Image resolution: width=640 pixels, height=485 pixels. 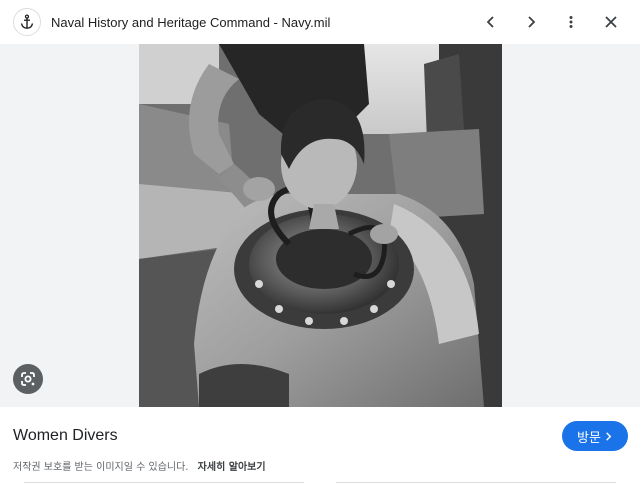 I want to click on chevron-left-icon, so click(x=490, y=22).